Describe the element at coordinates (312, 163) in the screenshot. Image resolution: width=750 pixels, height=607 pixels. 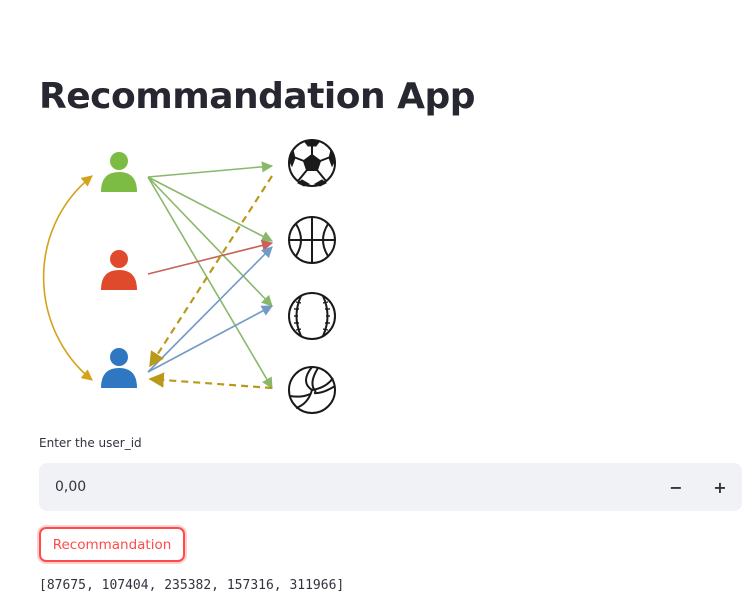
I see `soccer-ball-icon` at that location.